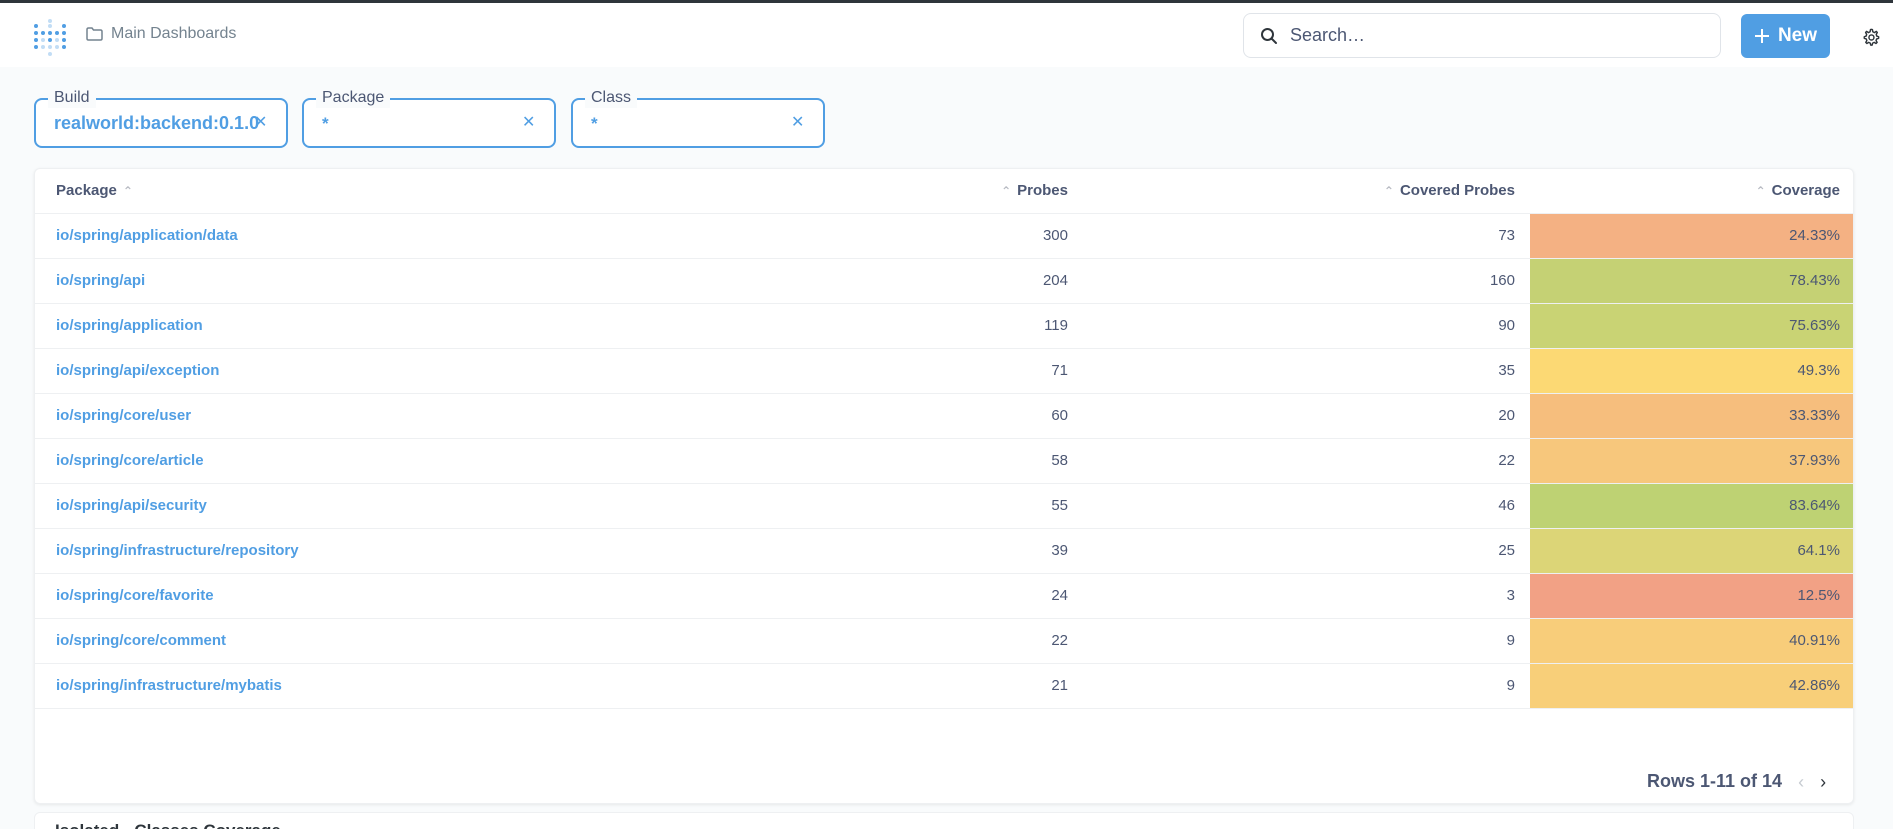 The width and height of the screenshot is (1893, 829). Describe the element at coordinates (1797, 35) in the screenshot. I see `new-button-label: New` at that location.